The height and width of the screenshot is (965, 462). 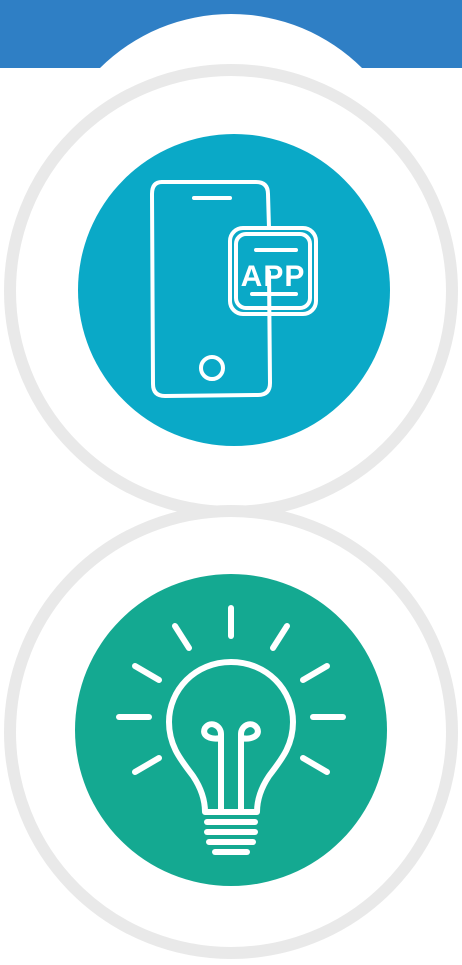 What do you see at coordinates (234, 289) in the screenshot?
I see `smartphone-app-icon: APP` at bounding box center [234, 289].